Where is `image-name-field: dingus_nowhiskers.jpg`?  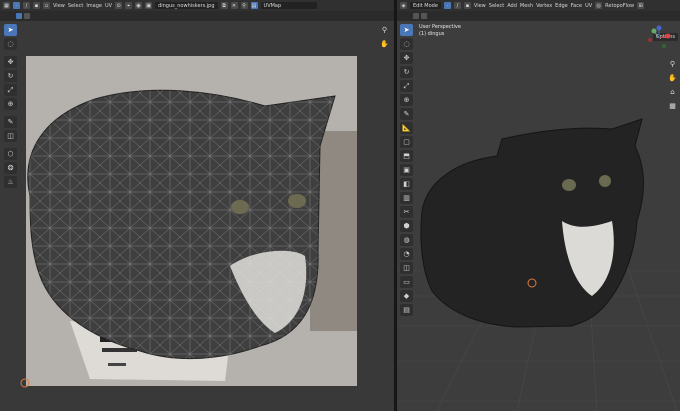 image-name-field: dingus_nowhiskers.jpg is located at coordinates (186, 5).